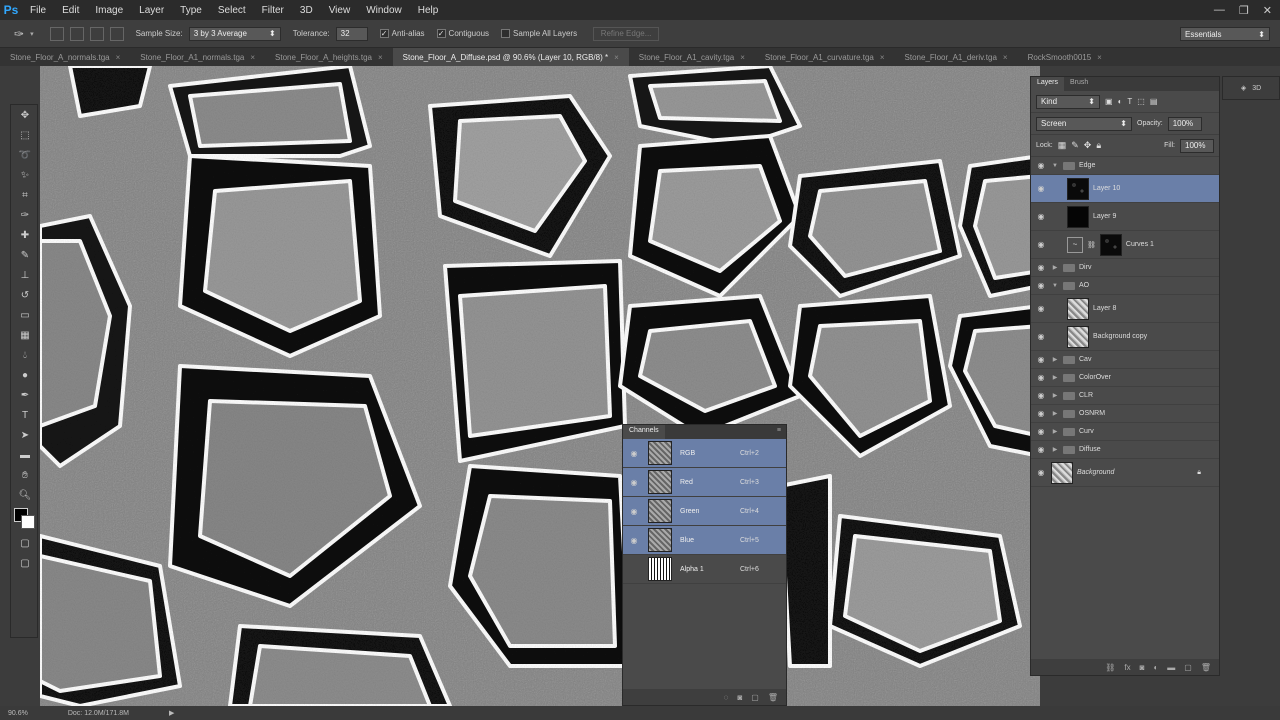  I want to click on layer-group: ◉ ▼ Edge, so click(1125, 166).